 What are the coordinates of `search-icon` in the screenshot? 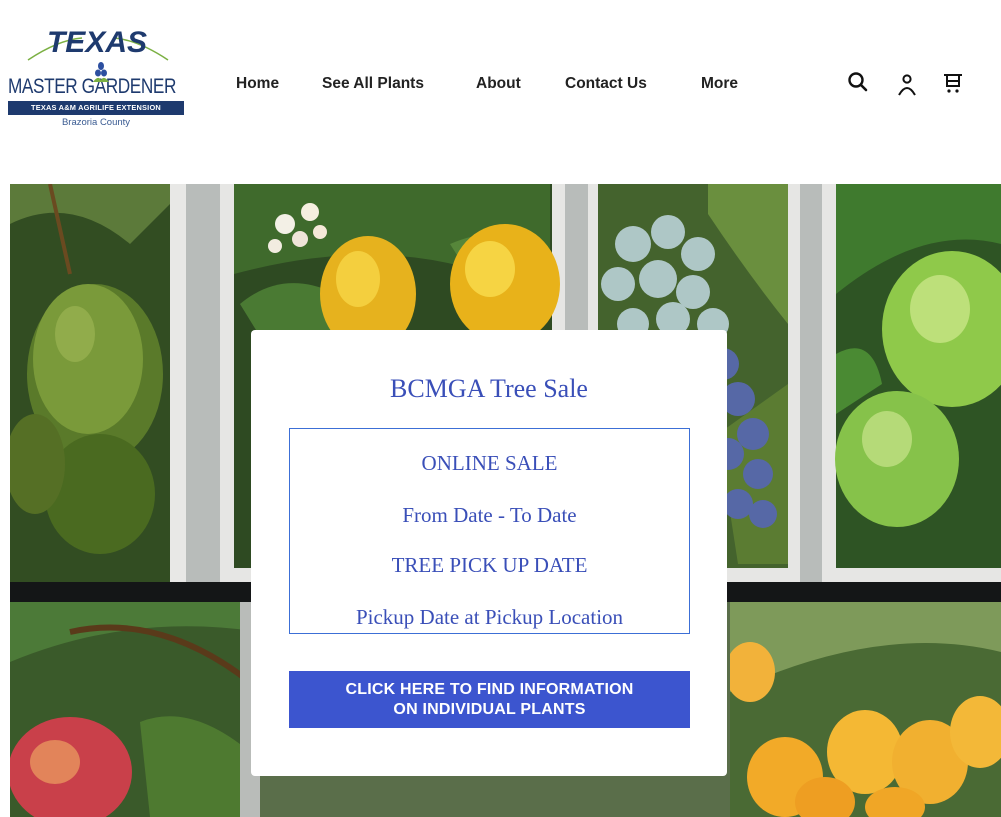 It's located at (858, 82).